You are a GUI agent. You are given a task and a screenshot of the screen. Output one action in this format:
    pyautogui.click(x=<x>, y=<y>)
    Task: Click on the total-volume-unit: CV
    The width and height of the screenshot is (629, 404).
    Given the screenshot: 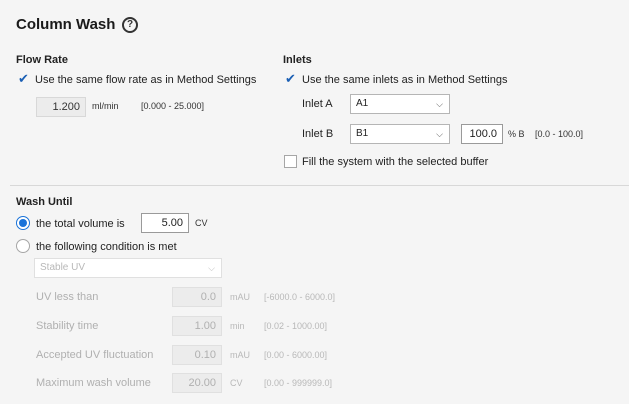 What is the action you would take?
    pyautogui.click(x=201, y=223)
    